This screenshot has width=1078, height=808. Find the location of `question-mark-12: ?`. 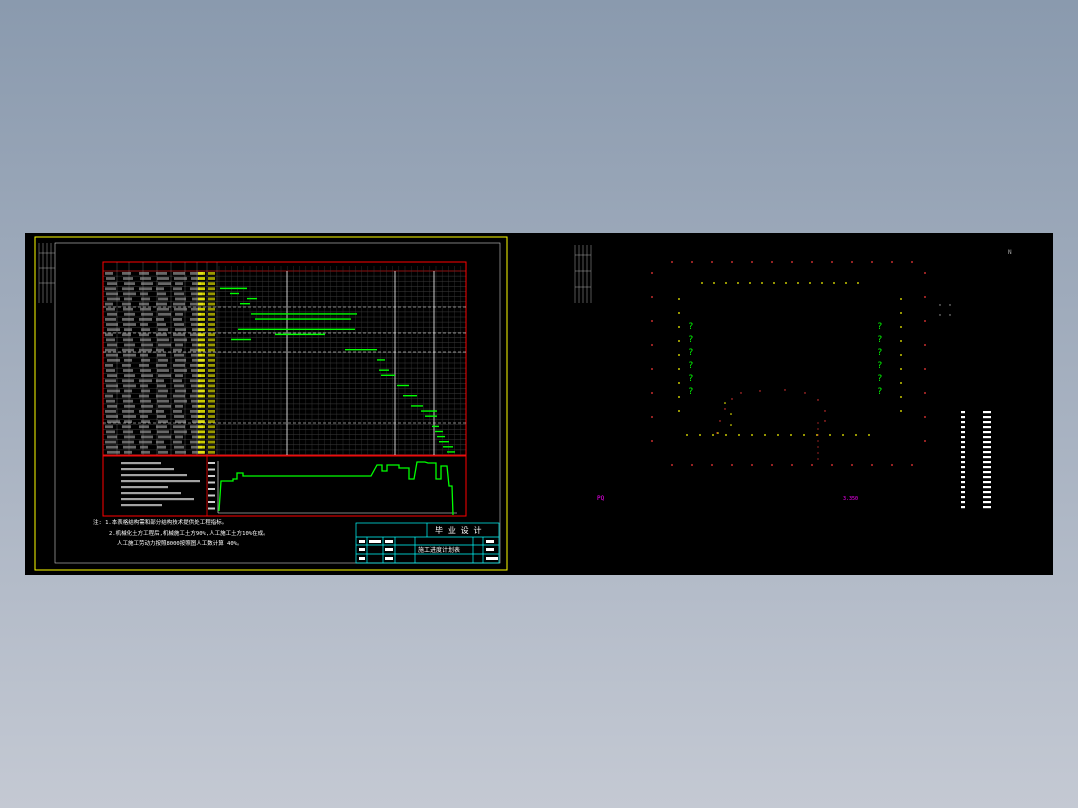

question-mark-12: ? is located at coordinates (879, 392).